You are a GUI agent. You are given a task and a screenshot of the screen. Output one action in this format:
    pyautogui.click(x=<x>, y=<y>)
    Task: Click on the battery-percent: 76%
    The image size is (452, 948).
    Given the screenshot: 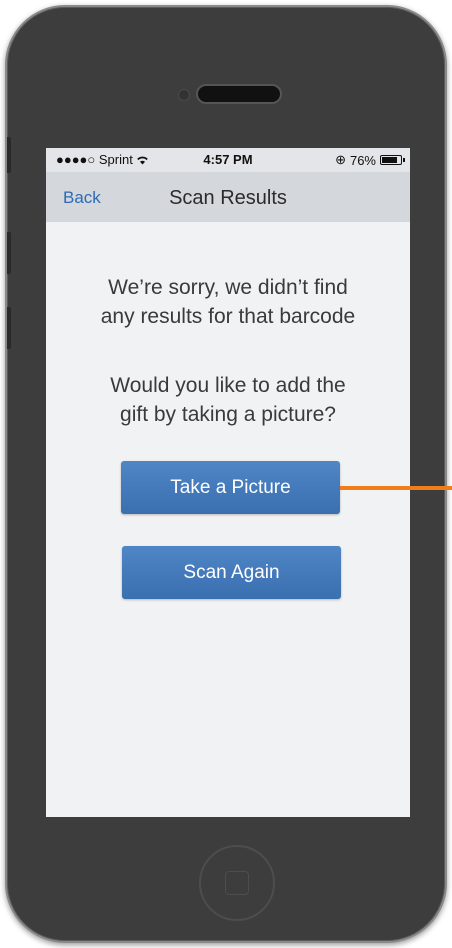 What is the action you would take?
    pyautogui.click(x=362, y=160)
    